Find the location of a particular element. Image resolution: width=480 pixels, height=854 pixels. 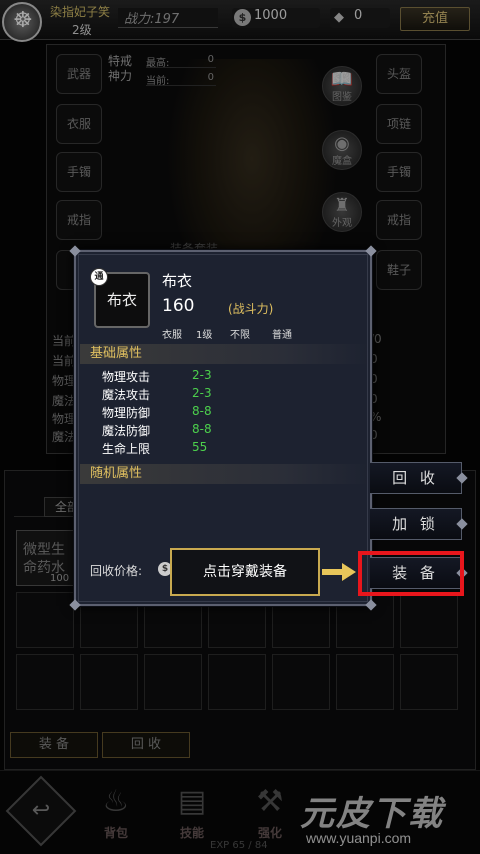

item-quality: 普通 is located at coordinates (282, 335).